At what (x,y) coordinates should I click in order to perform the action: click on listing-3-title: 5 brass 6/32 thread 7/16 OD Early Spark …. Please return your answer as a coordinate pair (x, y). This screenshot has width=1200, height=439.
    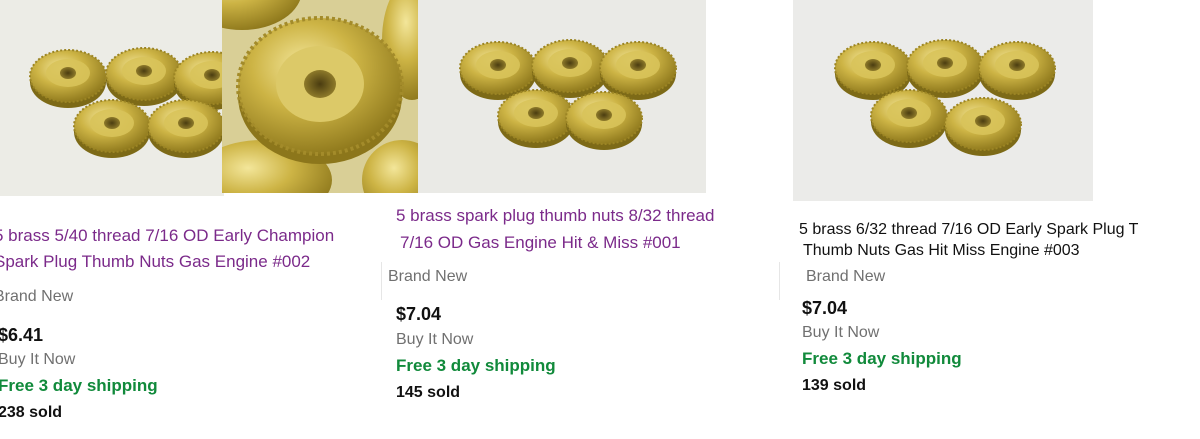
    Looking at the image, I should click on (968, 240).